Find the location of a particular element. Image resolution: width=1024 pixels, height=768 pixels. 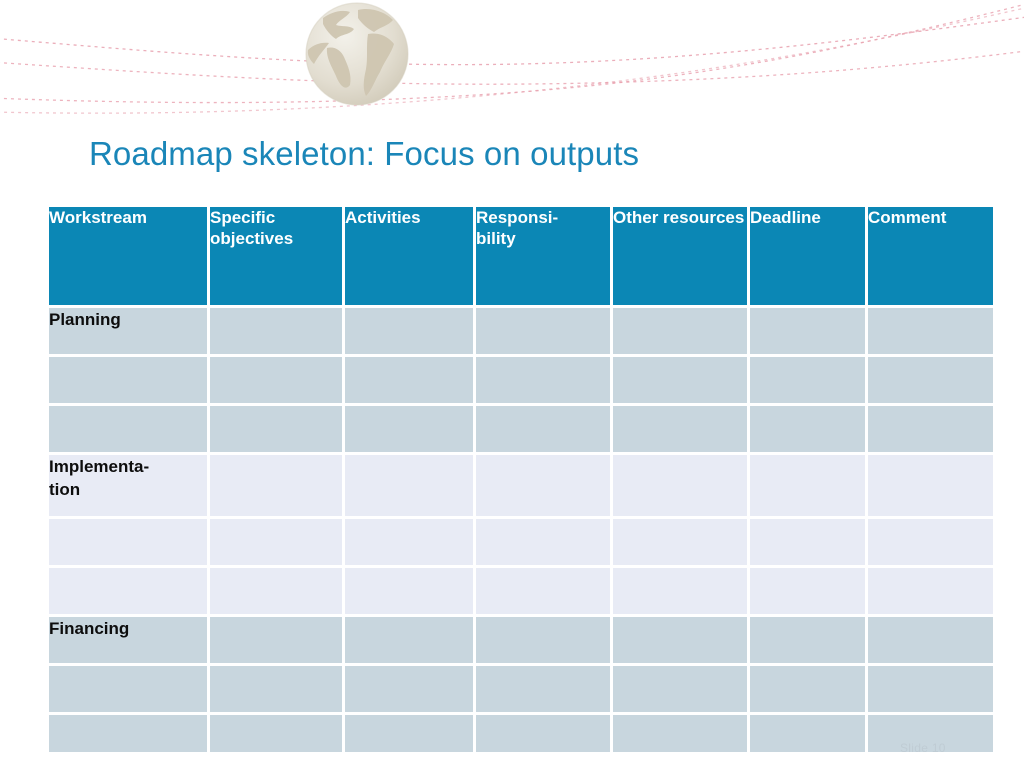

column-header-responsibility: Responsi- bility is located at coordinates (544, 257).